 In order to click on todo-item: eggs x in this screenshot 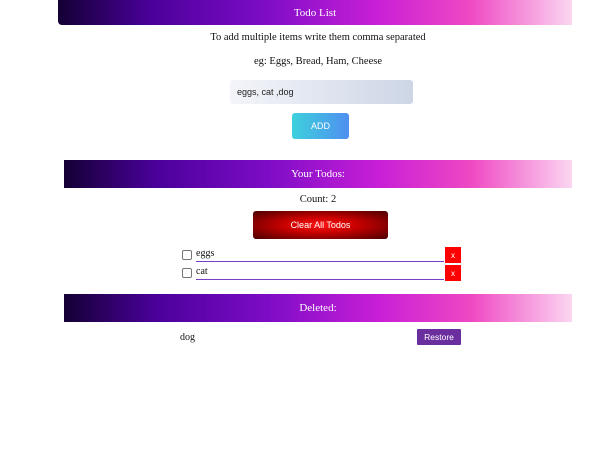, I will do `click(322, 255)`.